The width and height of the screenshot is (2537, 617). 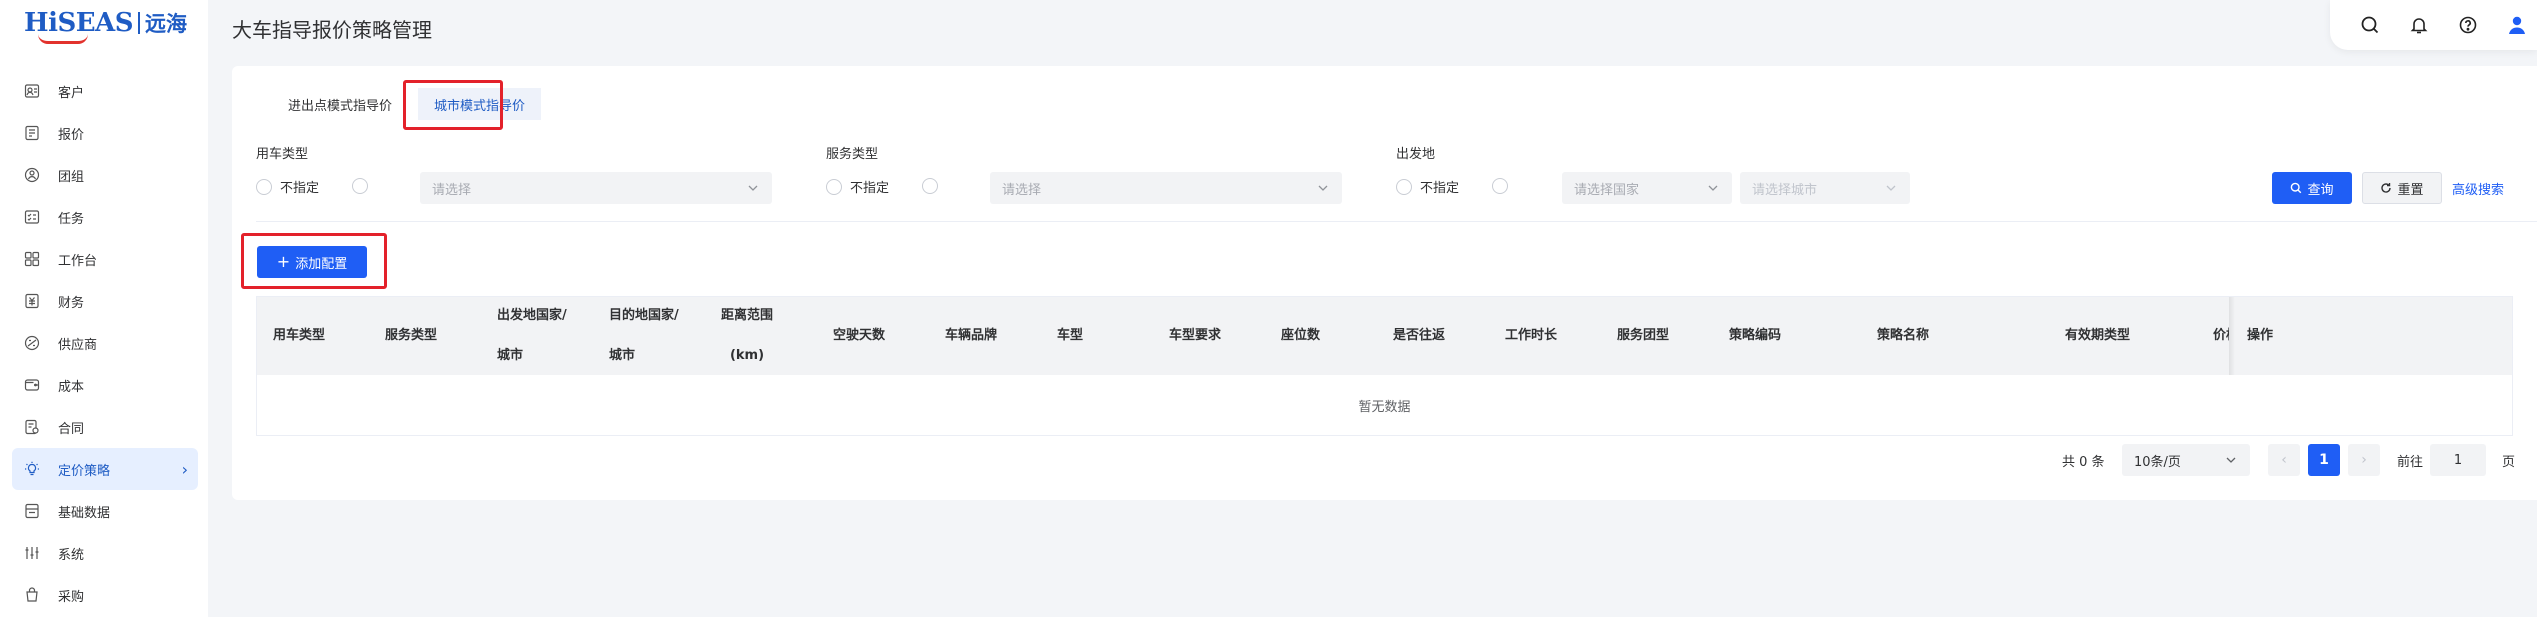 What do you see at coordinates (332, 30) in the screenshot?
I see `page-title: 大车指导报价策略管理` at bounding box center [332, 30].